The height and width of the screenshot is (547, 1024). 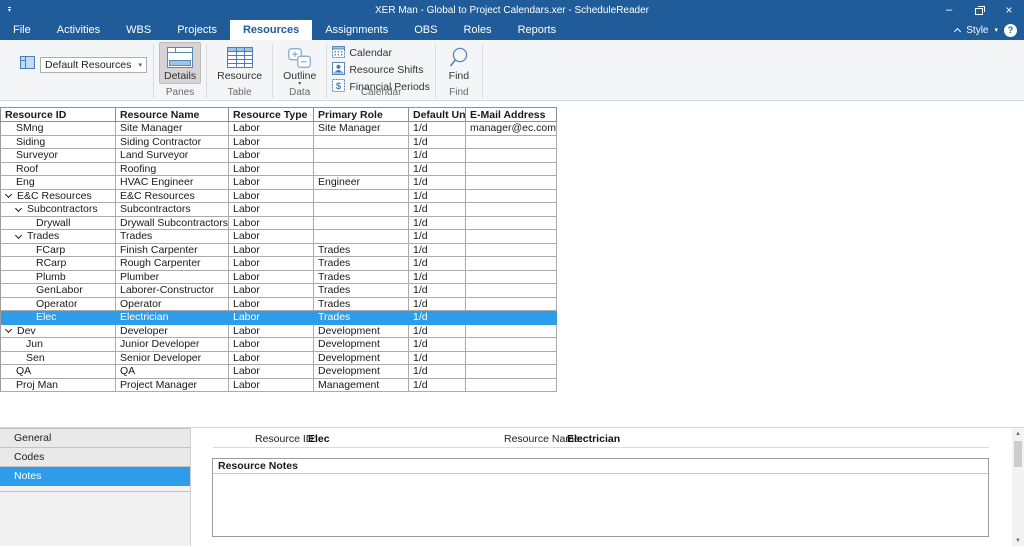 I want to click on table-row: Subcontractors Subcontractors Labor 1/d, so click(x=278, y=210).